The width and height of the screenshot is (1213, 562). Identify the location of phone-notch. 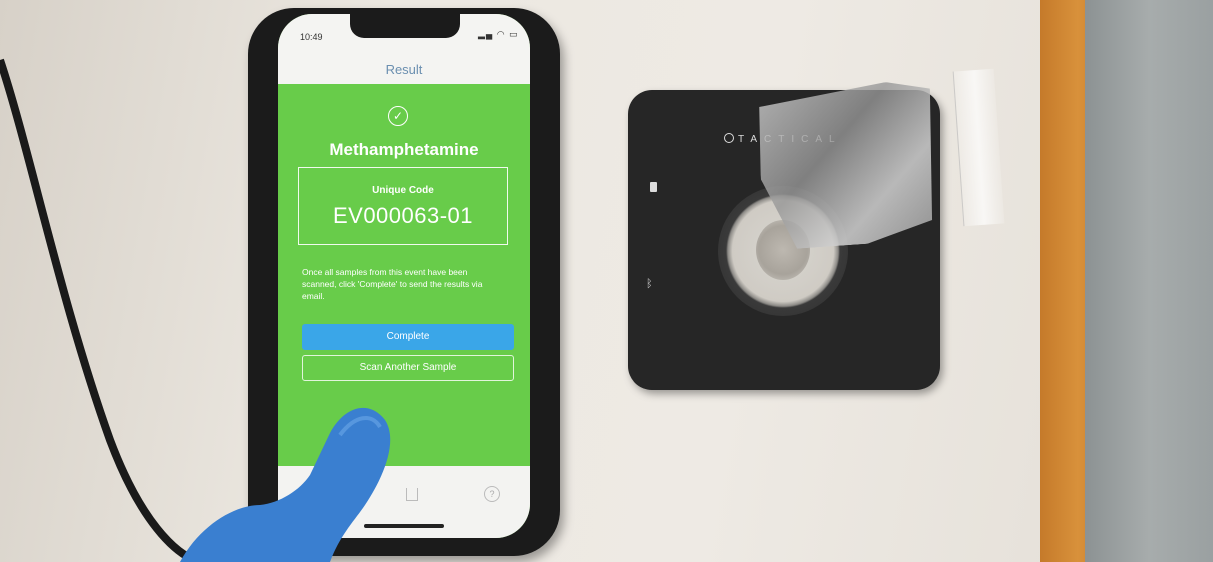
(405, 26).